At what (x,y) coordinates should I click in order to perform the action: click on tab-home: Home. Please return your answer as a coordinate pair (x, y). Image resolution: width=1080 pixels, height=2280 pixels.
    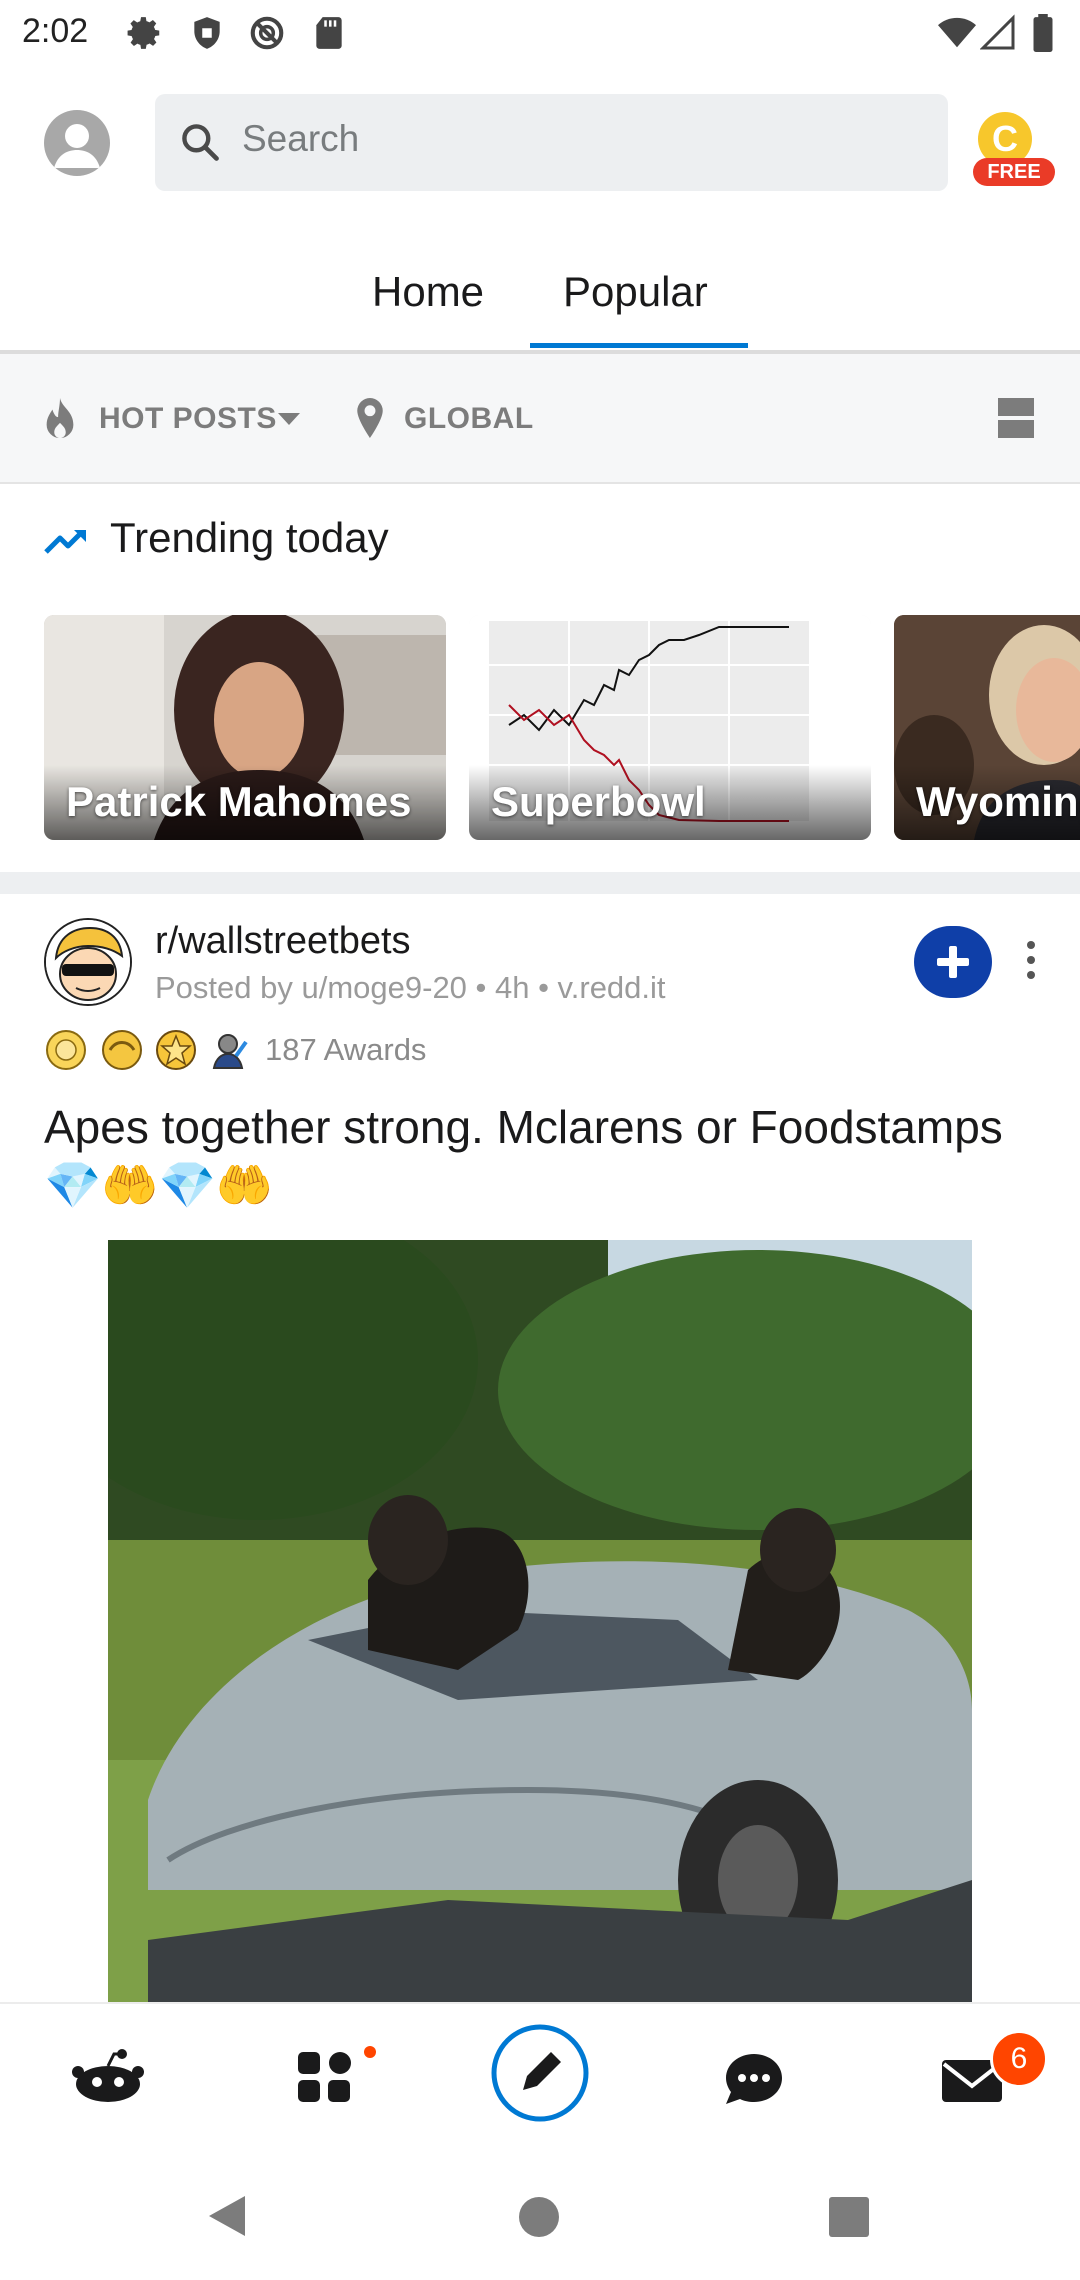
    Looking at the image, I should click on (428, 292).